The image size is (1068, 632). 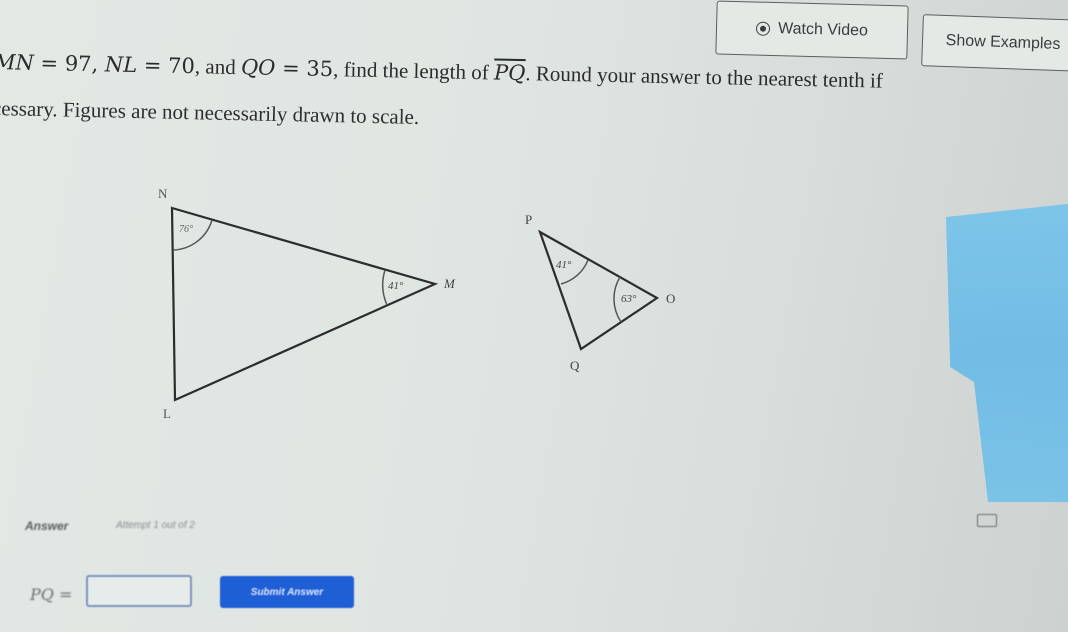 What do you see at coordinates (528, 219) in the screenshot?
I see `vertex-label-p: P` at bounding box center [528, 219].